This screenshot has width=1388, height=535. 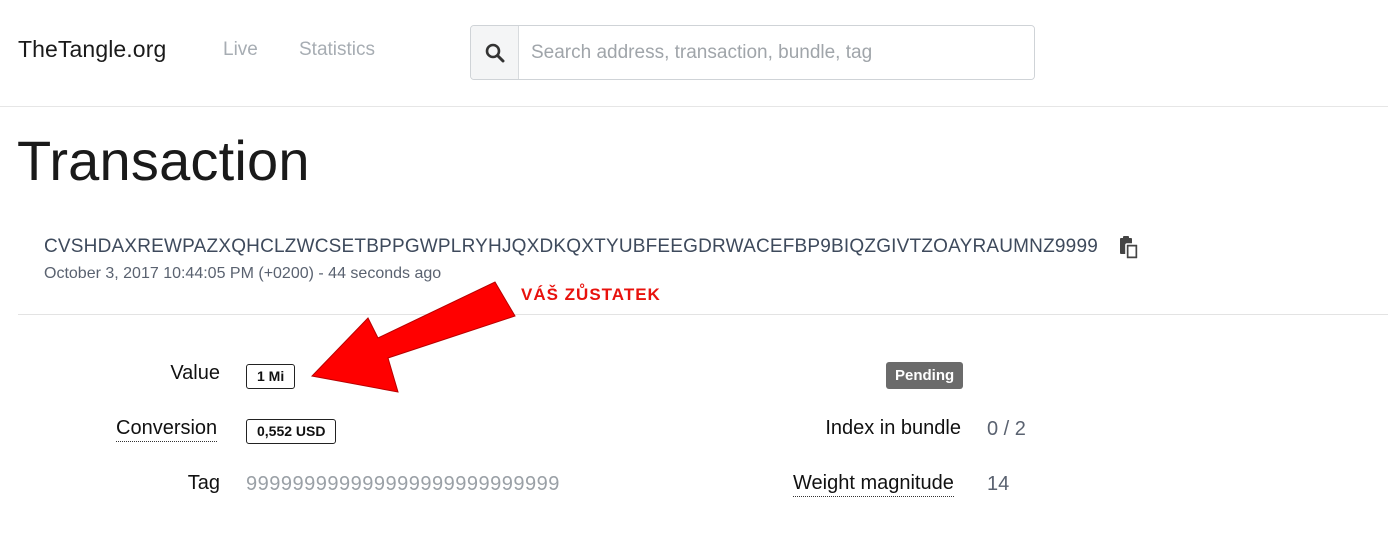 I want to click on index-in-bundle-value: 0 / 2, so click(x=1006, y=429).